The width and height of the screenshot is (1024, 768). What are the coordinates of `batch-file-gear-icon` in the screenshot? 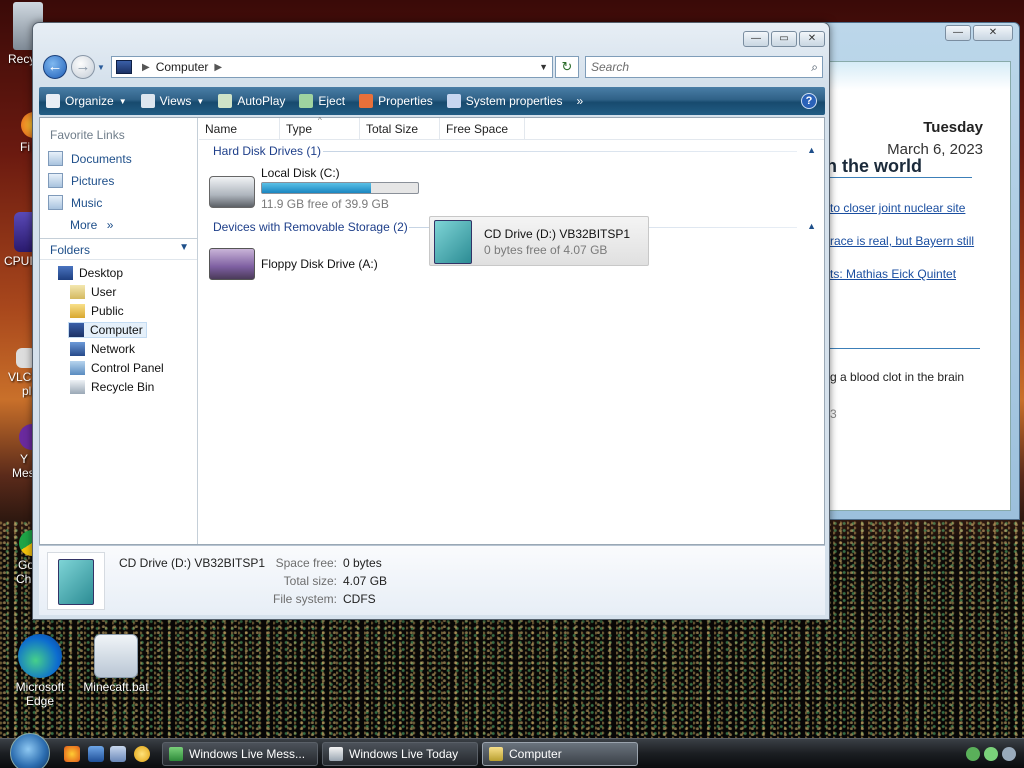 It's located at (116, 656).